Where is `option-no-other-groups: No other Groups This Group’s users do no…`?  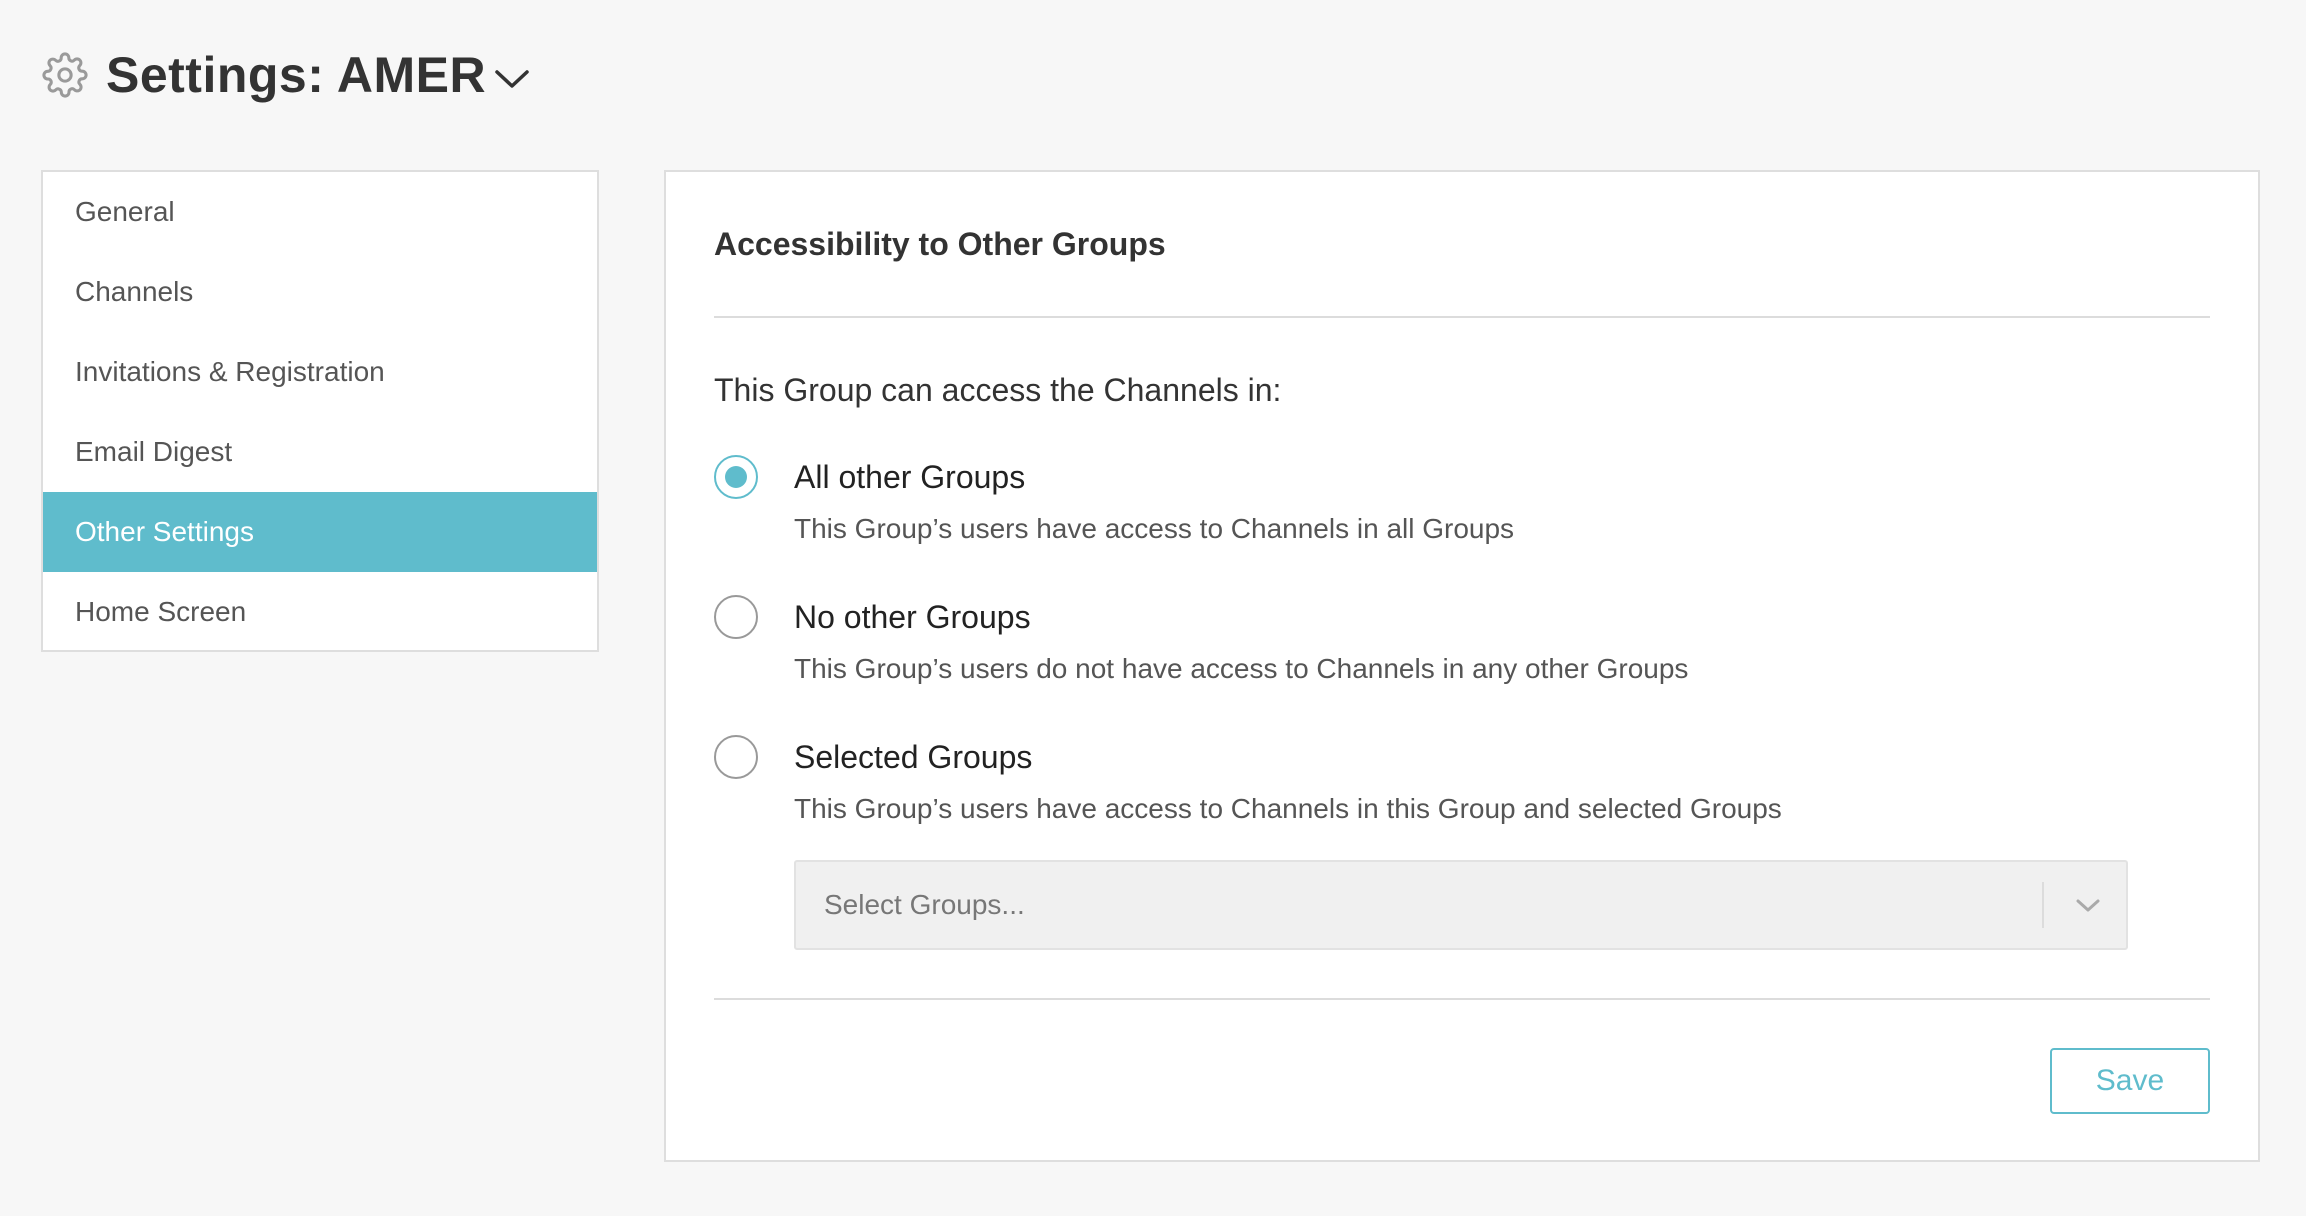 option-no-other-groups: No other Groups This Group’s users do no… is located at coordinates (1414, 650).